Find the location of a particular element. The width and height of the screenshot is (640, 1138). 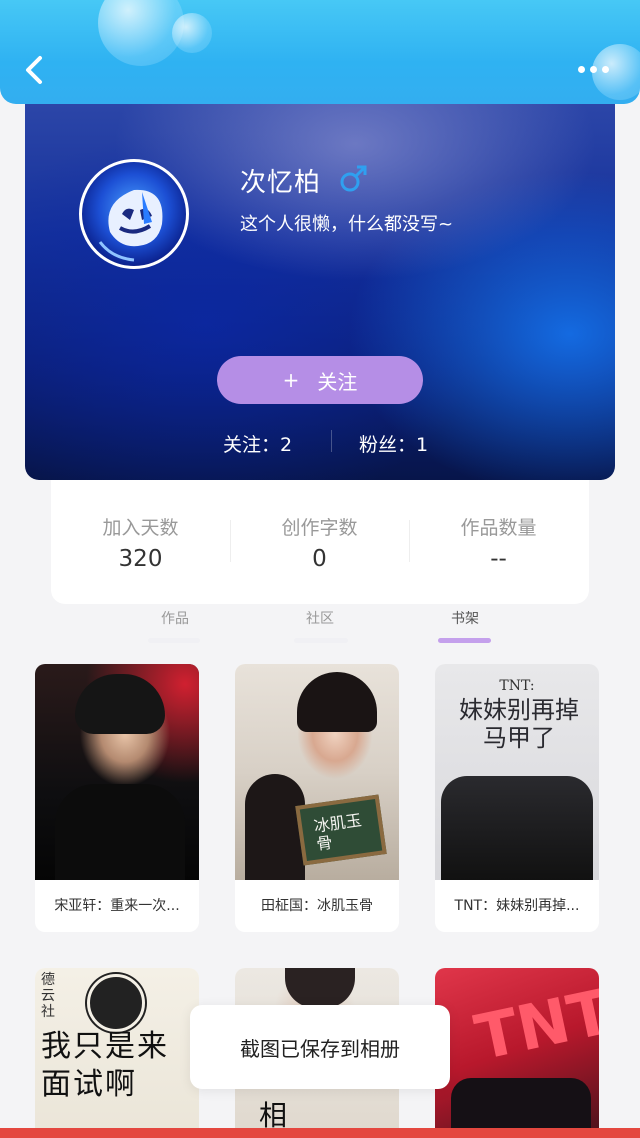

cover-text: TNT is located at coordinates (533, 1024).